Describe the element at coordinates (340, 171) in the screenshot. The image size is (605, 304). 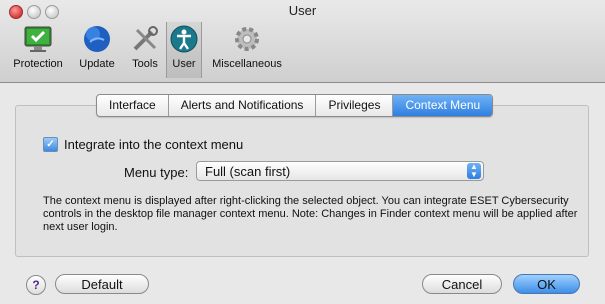
I see `menu-type-select: Full (scan first) ▲ ▼` at that location.